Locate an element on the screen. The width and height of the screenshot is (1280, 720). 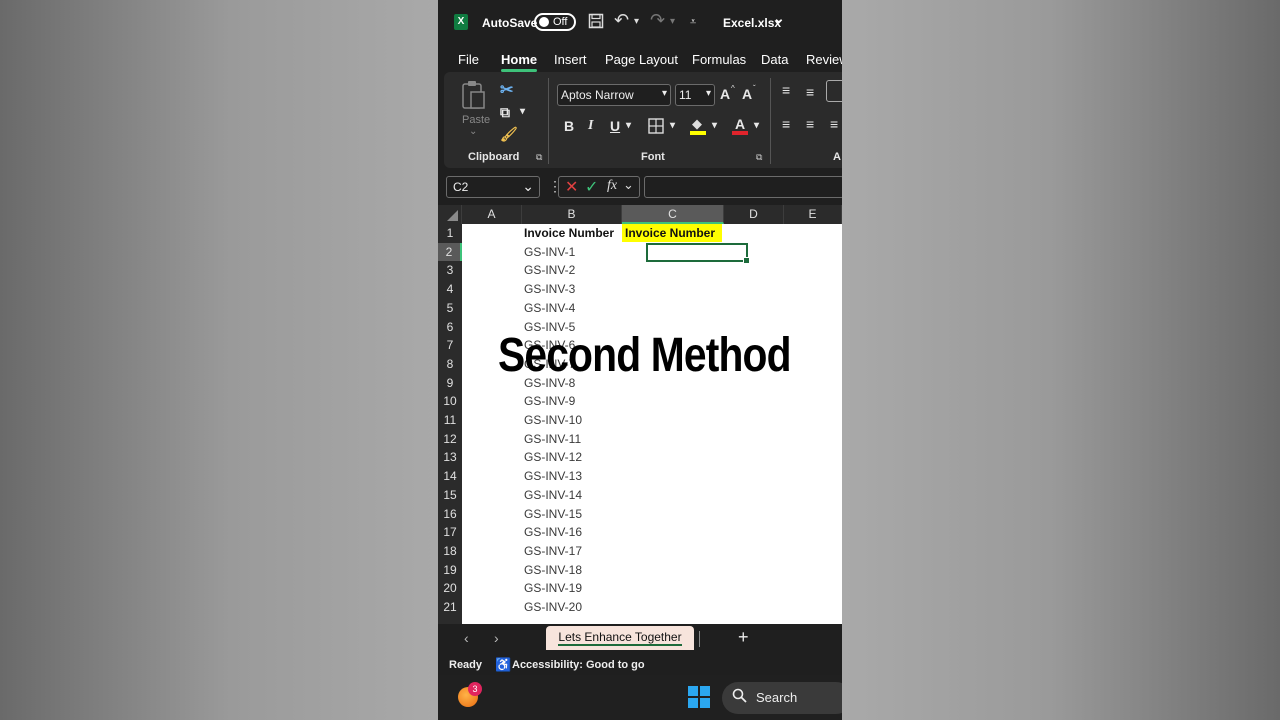
align-bottom-icon is located at coordinates (834, 91).